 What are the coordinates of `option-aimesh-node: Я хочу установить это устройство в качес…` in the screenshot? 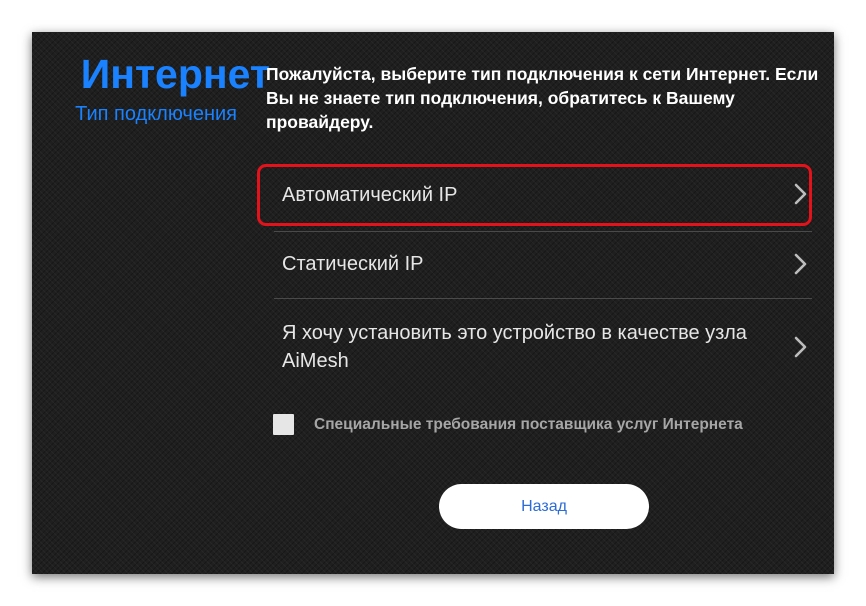 It's located at (543, 345).